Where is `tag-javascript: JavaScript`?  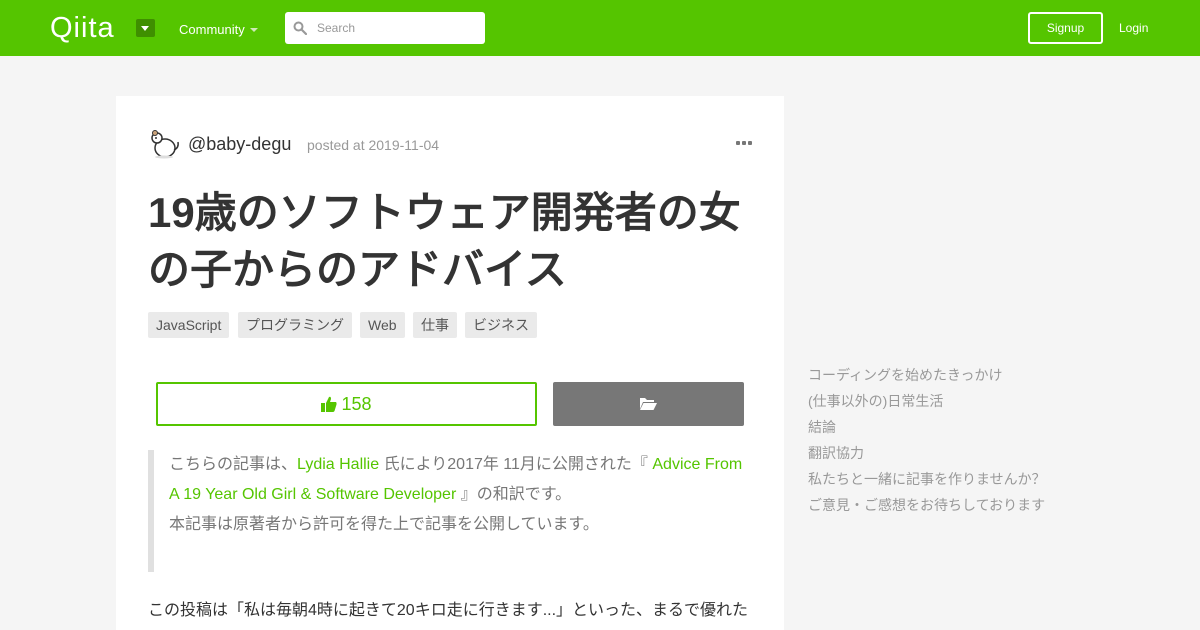 tag-javascript: JavaScript is located at coordinates (189, 325).